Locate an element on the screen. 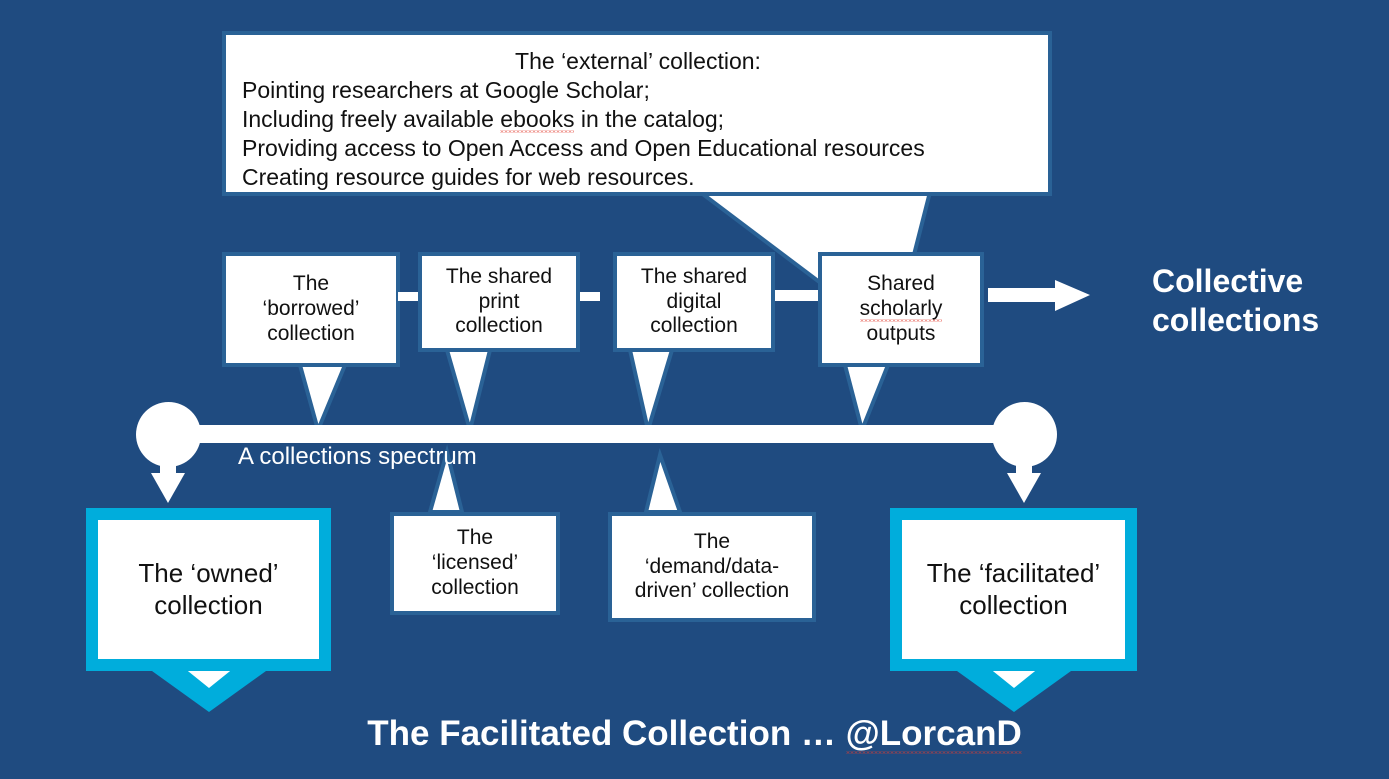 The width and height of the screenshot is (1389, 779). box-borrowed-label: The ‘borrowed’ collection is located at coordinates (311, 308).